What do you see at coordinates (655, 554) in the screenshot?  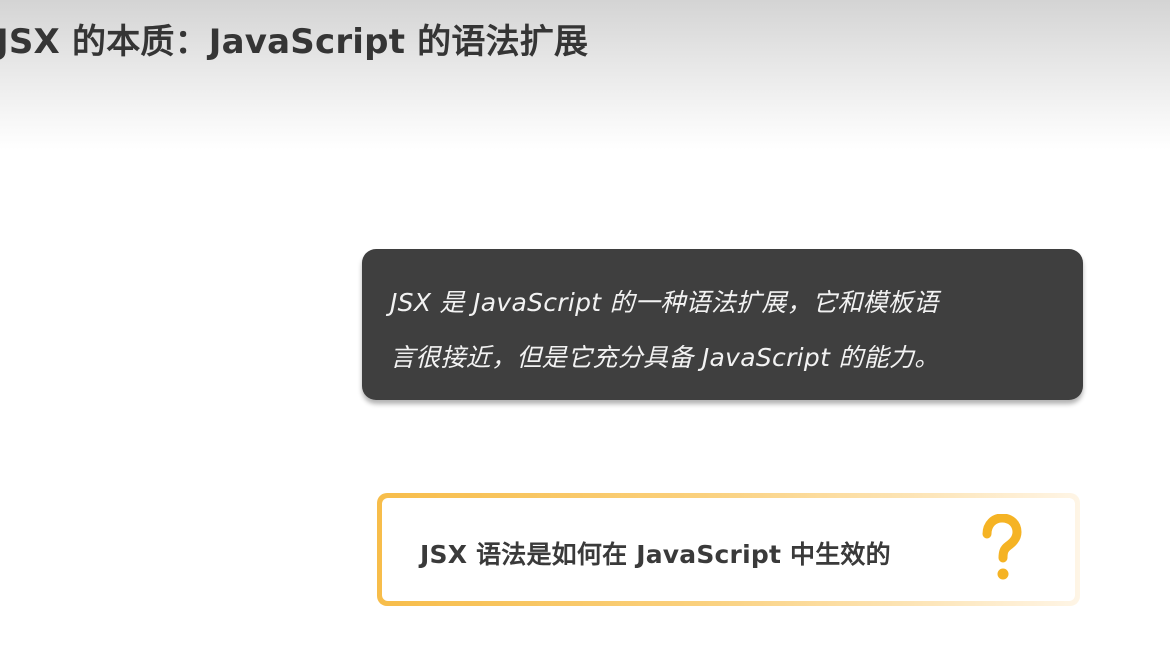 I see `question-text: JSX 语法是如何在 JavaScript 中生效的` at bounding box center [655, 554].